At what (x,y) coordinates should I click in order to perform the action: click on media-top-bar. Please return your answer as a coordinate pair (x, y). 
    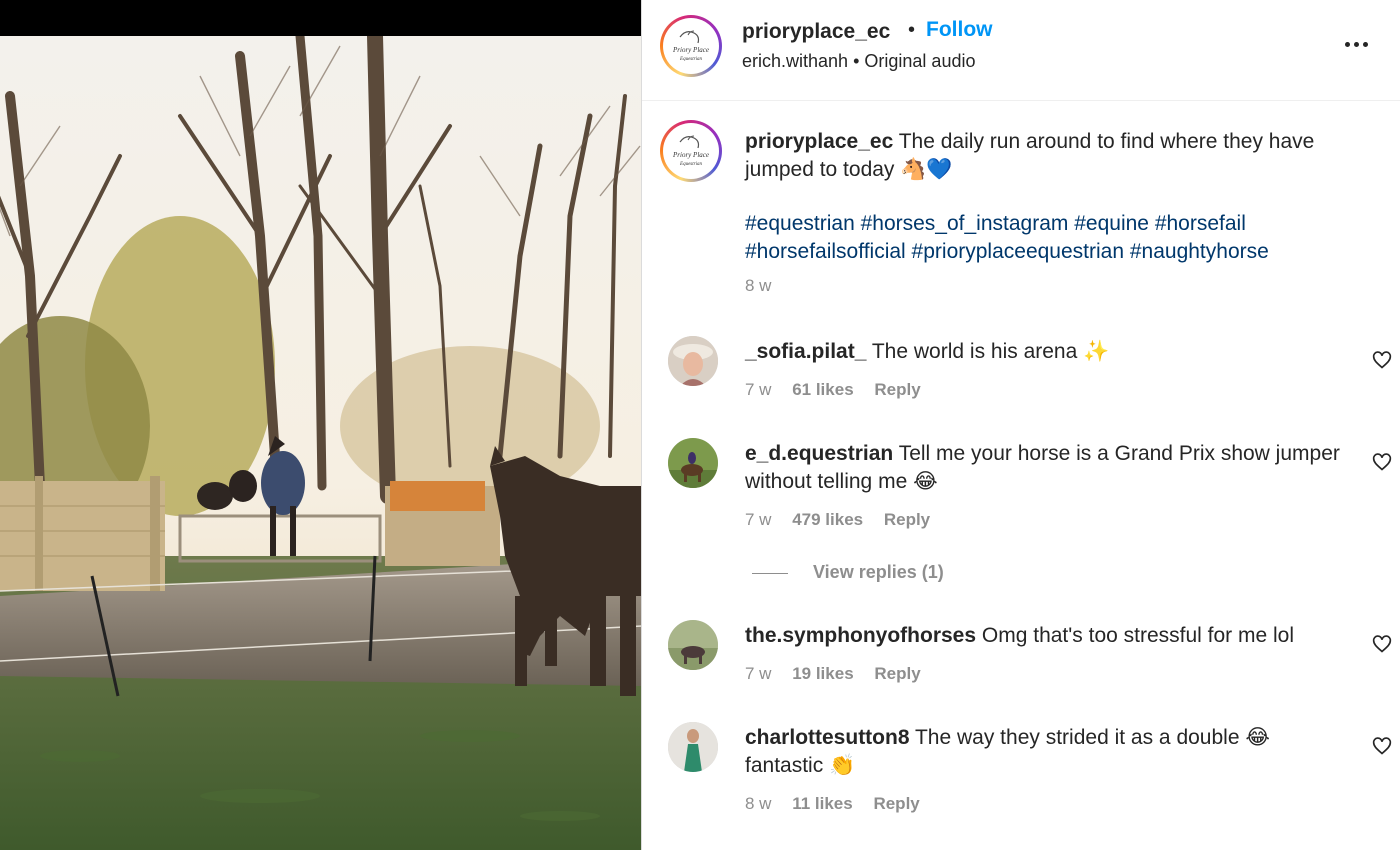
    Looking at the image, I should click on (321, 18).